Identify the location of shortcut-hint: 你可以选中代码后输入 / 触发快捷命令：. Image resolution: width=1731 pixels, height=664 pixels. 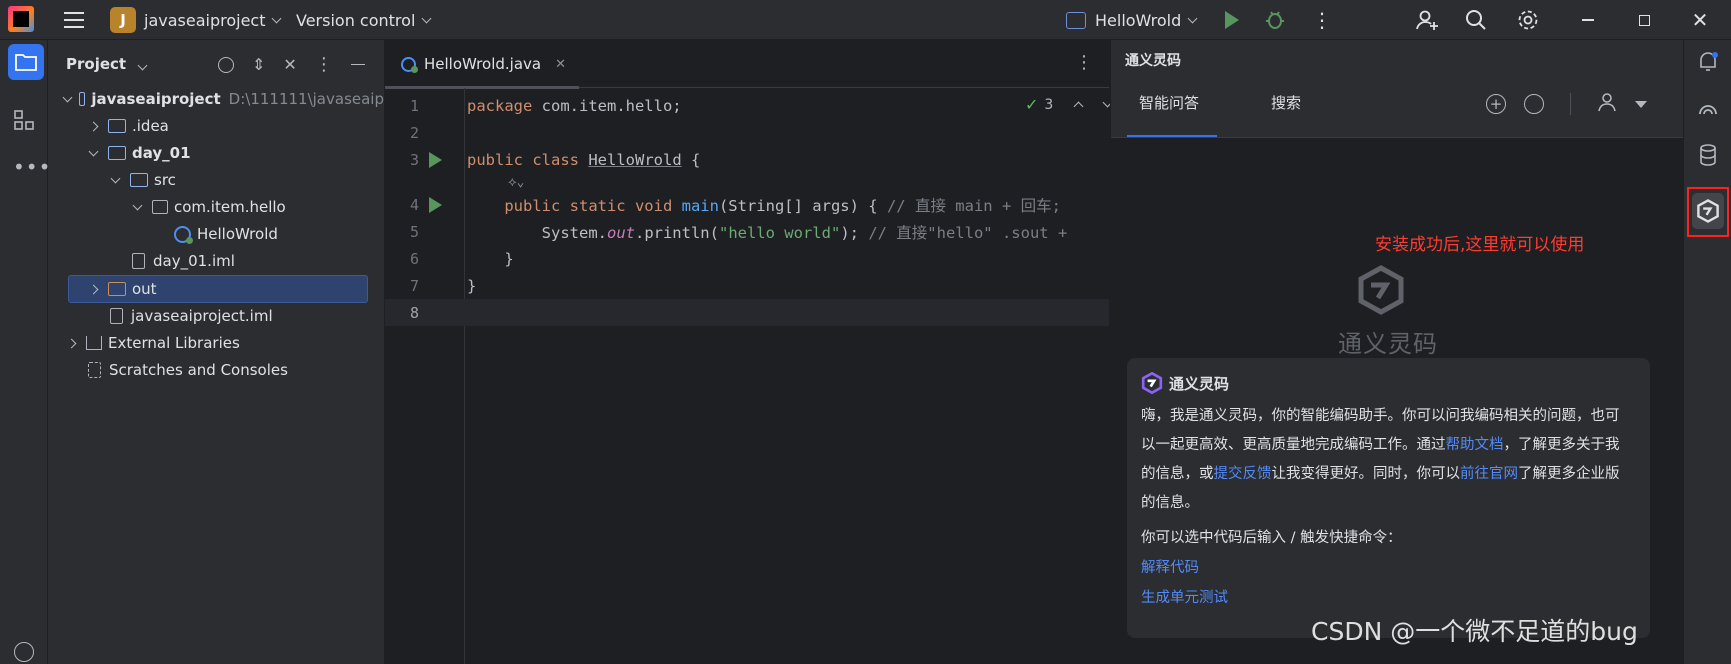
(1271, 538).